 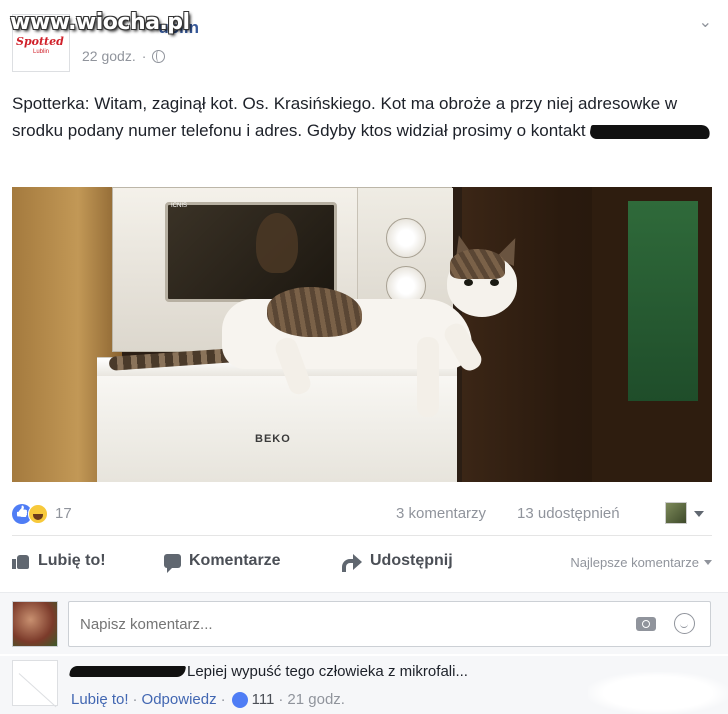 I want to click on comment-input, so click(x=389, y=624).